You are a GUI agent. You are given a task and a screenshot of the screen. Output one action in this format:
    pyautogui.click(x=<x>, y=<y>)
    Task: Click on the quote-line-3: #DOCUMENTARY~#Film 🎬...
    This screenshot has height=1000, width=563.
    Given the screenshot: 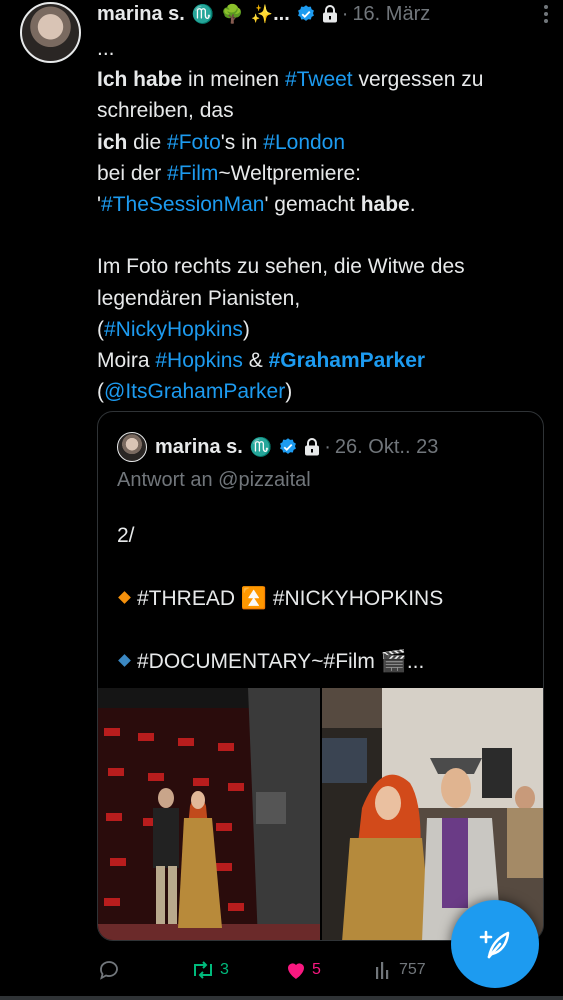 What is the action you would take?
    pyautogui.click(x=327, y=662)
    